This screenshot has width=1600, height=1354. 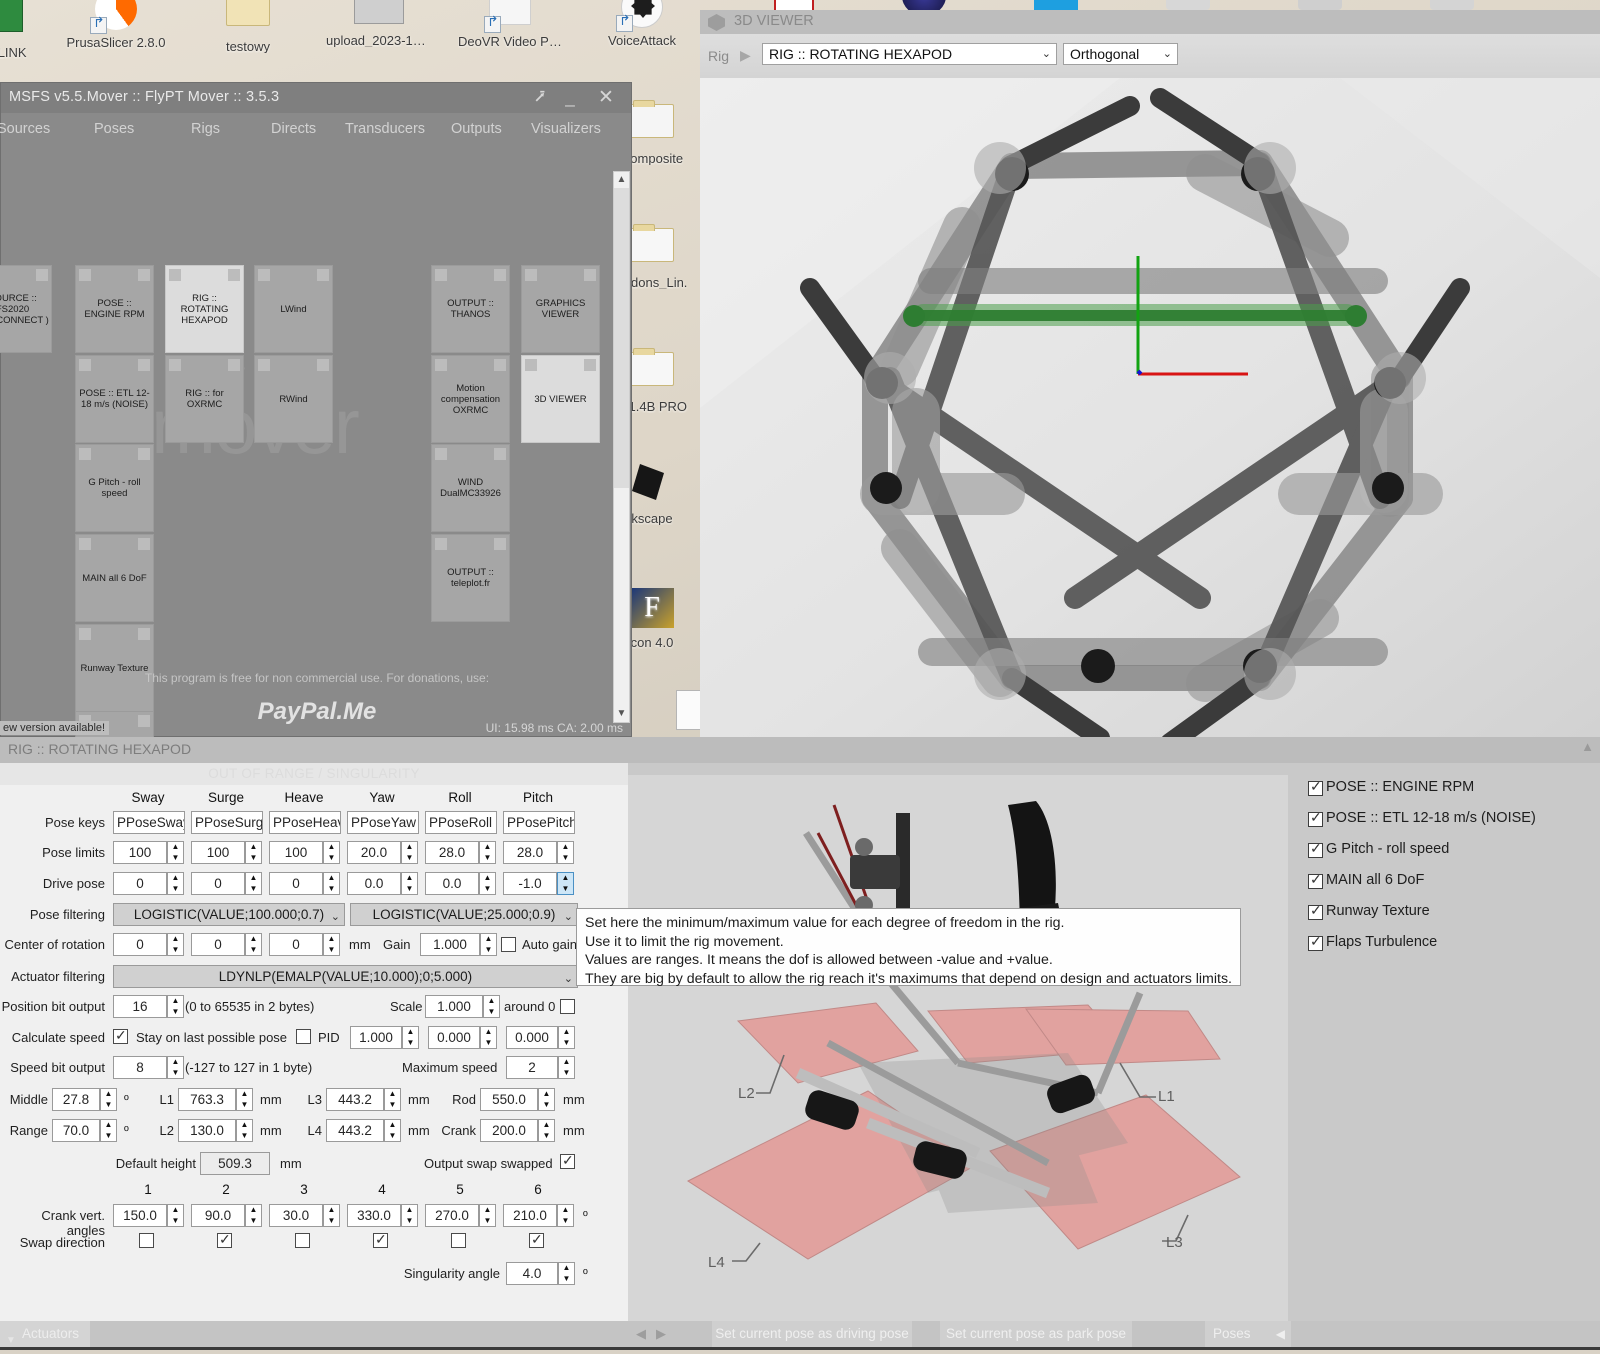 What do you see at coordinates (148, 852) in the screenshot?
I see `pose-limit-sway: 100 ▲ ▼` at bounding box center [148, 852].